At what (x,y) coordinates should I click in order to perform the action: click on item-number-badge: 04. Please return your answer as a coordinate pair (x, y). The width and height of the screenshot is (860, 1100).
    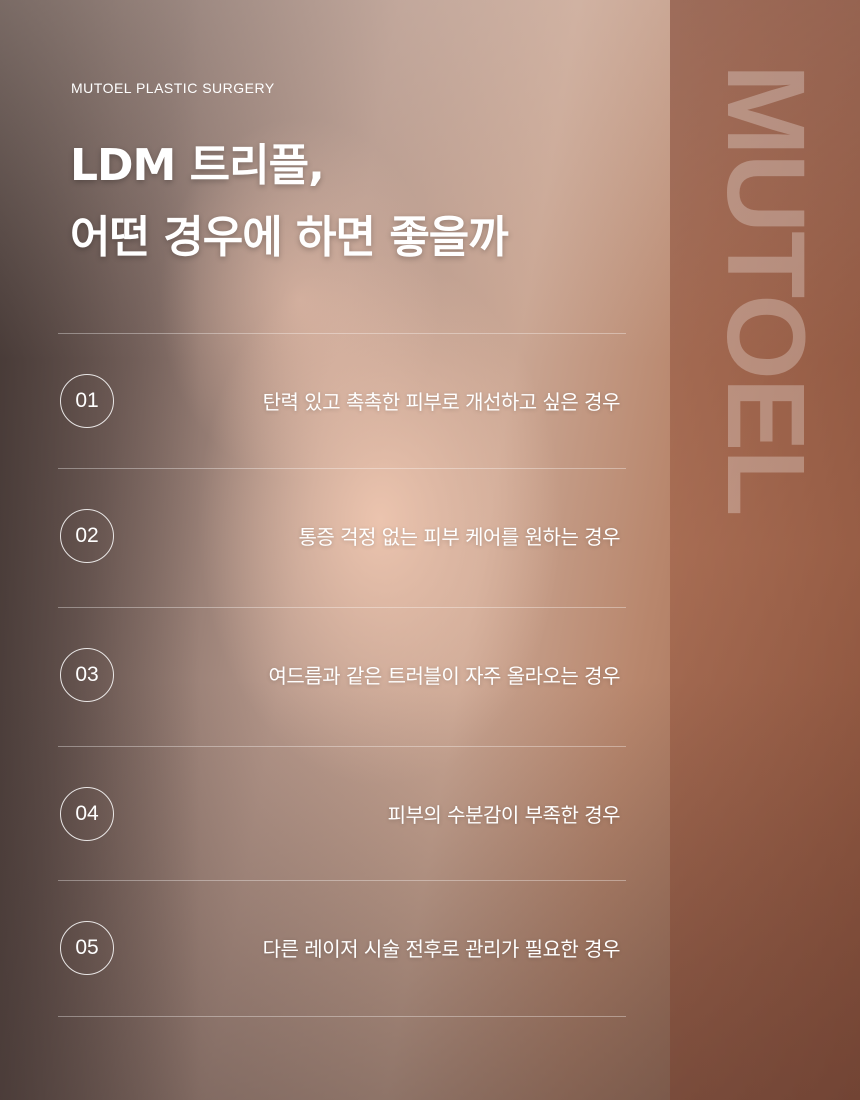
    Looking at the image, I should click on (87, 814).